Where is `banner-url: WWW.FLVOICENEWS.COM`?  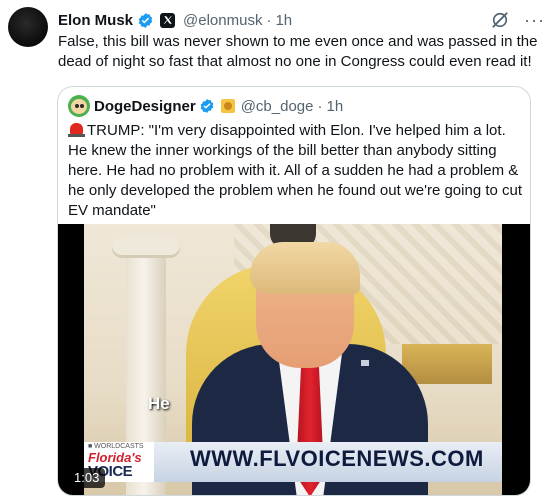
banner-url: WWW.FLVOICENEWS.COM is located at coordinates (337, 458).